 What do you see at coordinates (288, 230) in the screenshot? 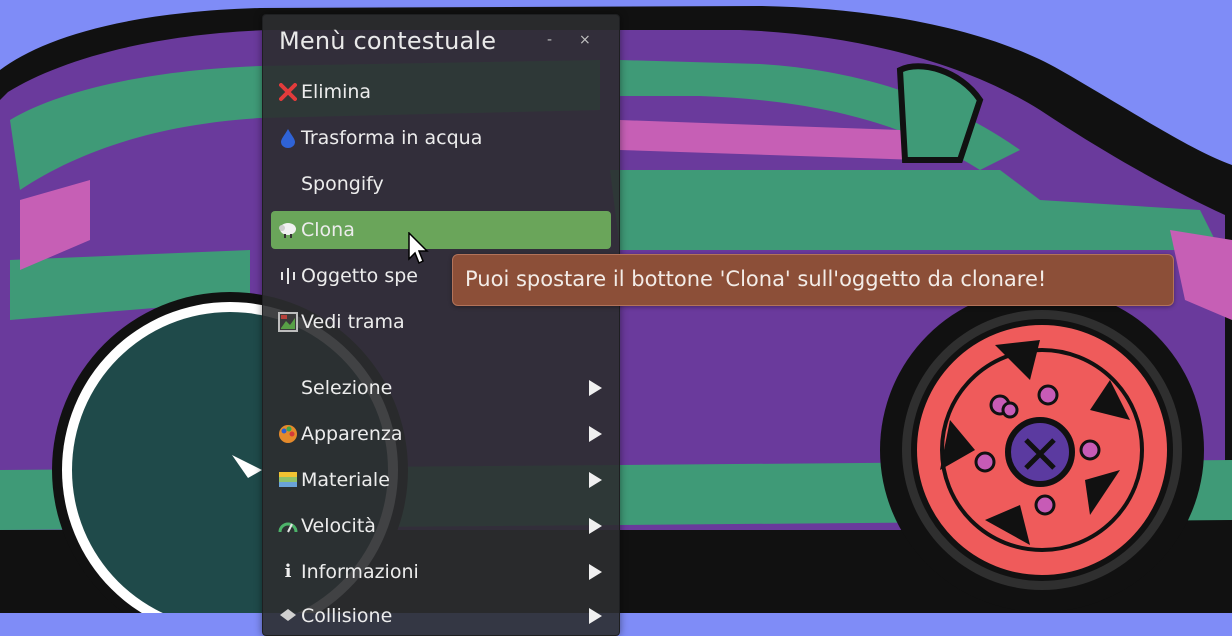
I see `clone-sheep-icon` at bounding box center [288, 230].